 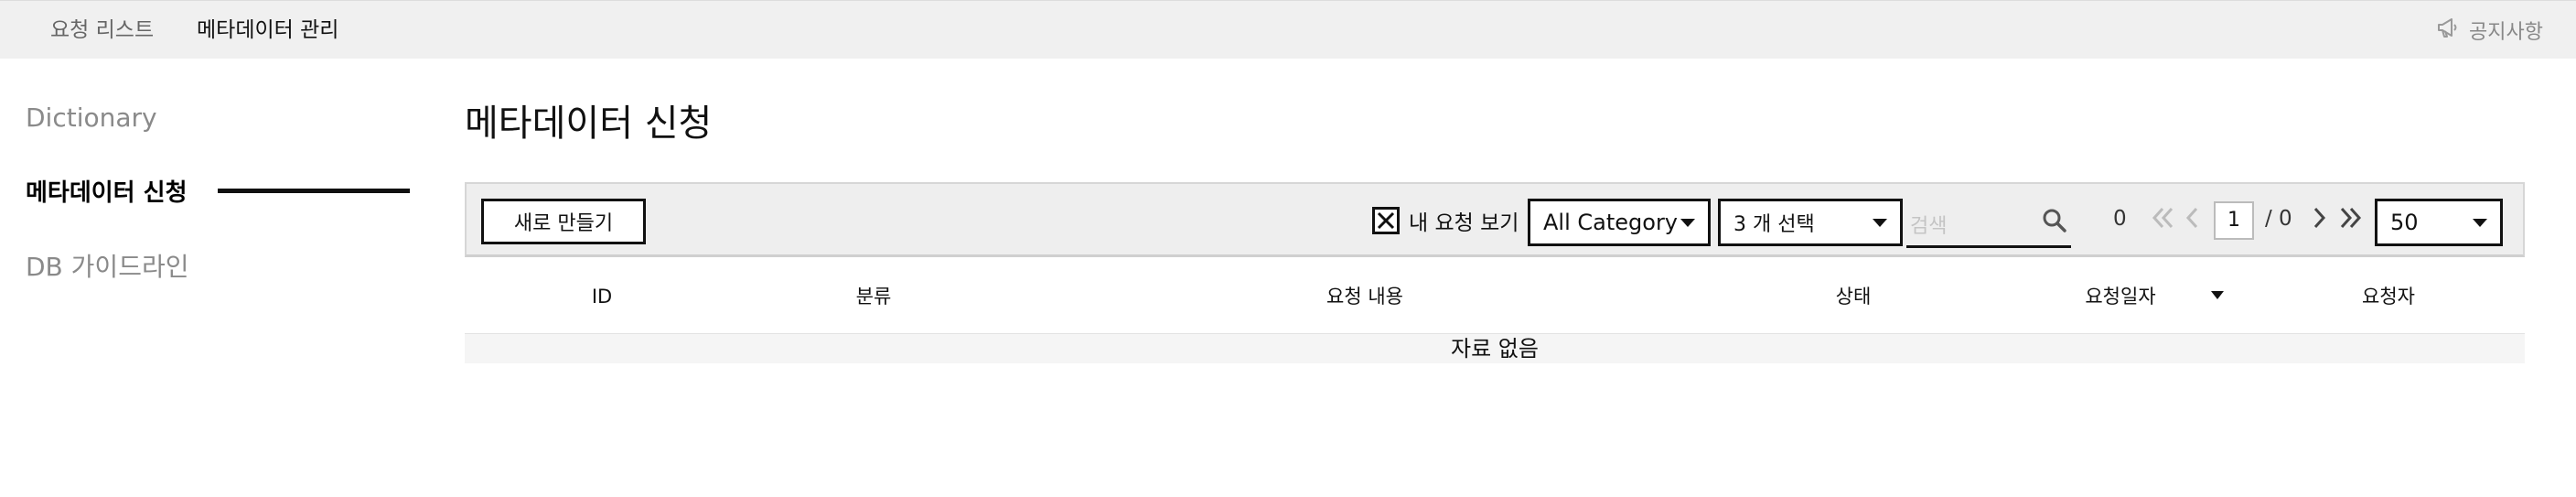 I want to click on status-select: 3 개 선택, so click(x=1811, y=222).